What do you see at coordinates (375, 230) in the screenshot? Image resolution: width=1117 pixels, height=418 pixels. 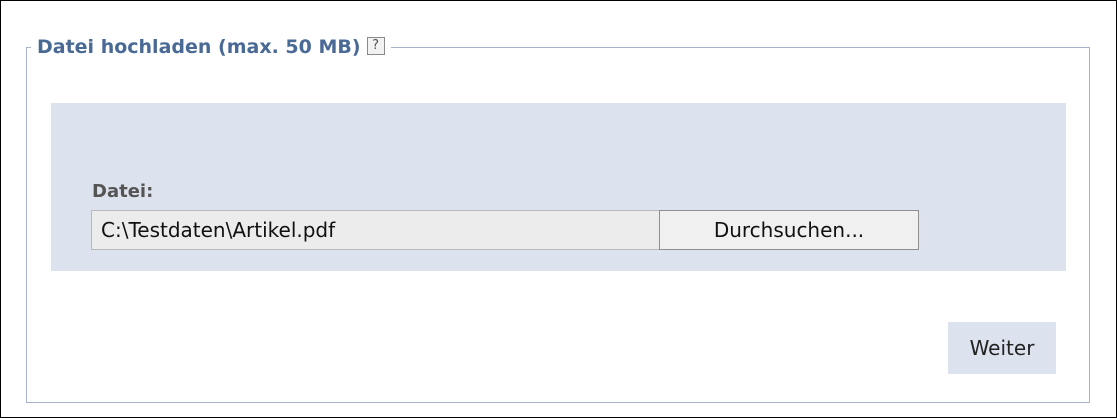 I see `file-path-field: C:\Testdaten\Artikel.pdf` at bounding box center [375, 230].